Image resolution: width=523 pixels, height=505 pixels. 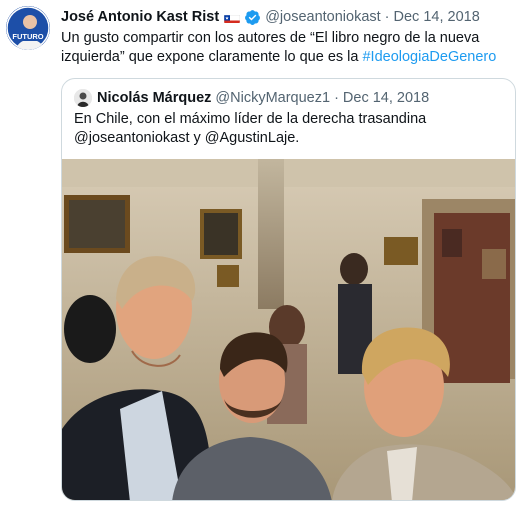 What do you see at coordinates (272, 98) in the screenshot?
I see `quoted-author-handle: @NickyMarquez1` at bounding box center [272, 98].